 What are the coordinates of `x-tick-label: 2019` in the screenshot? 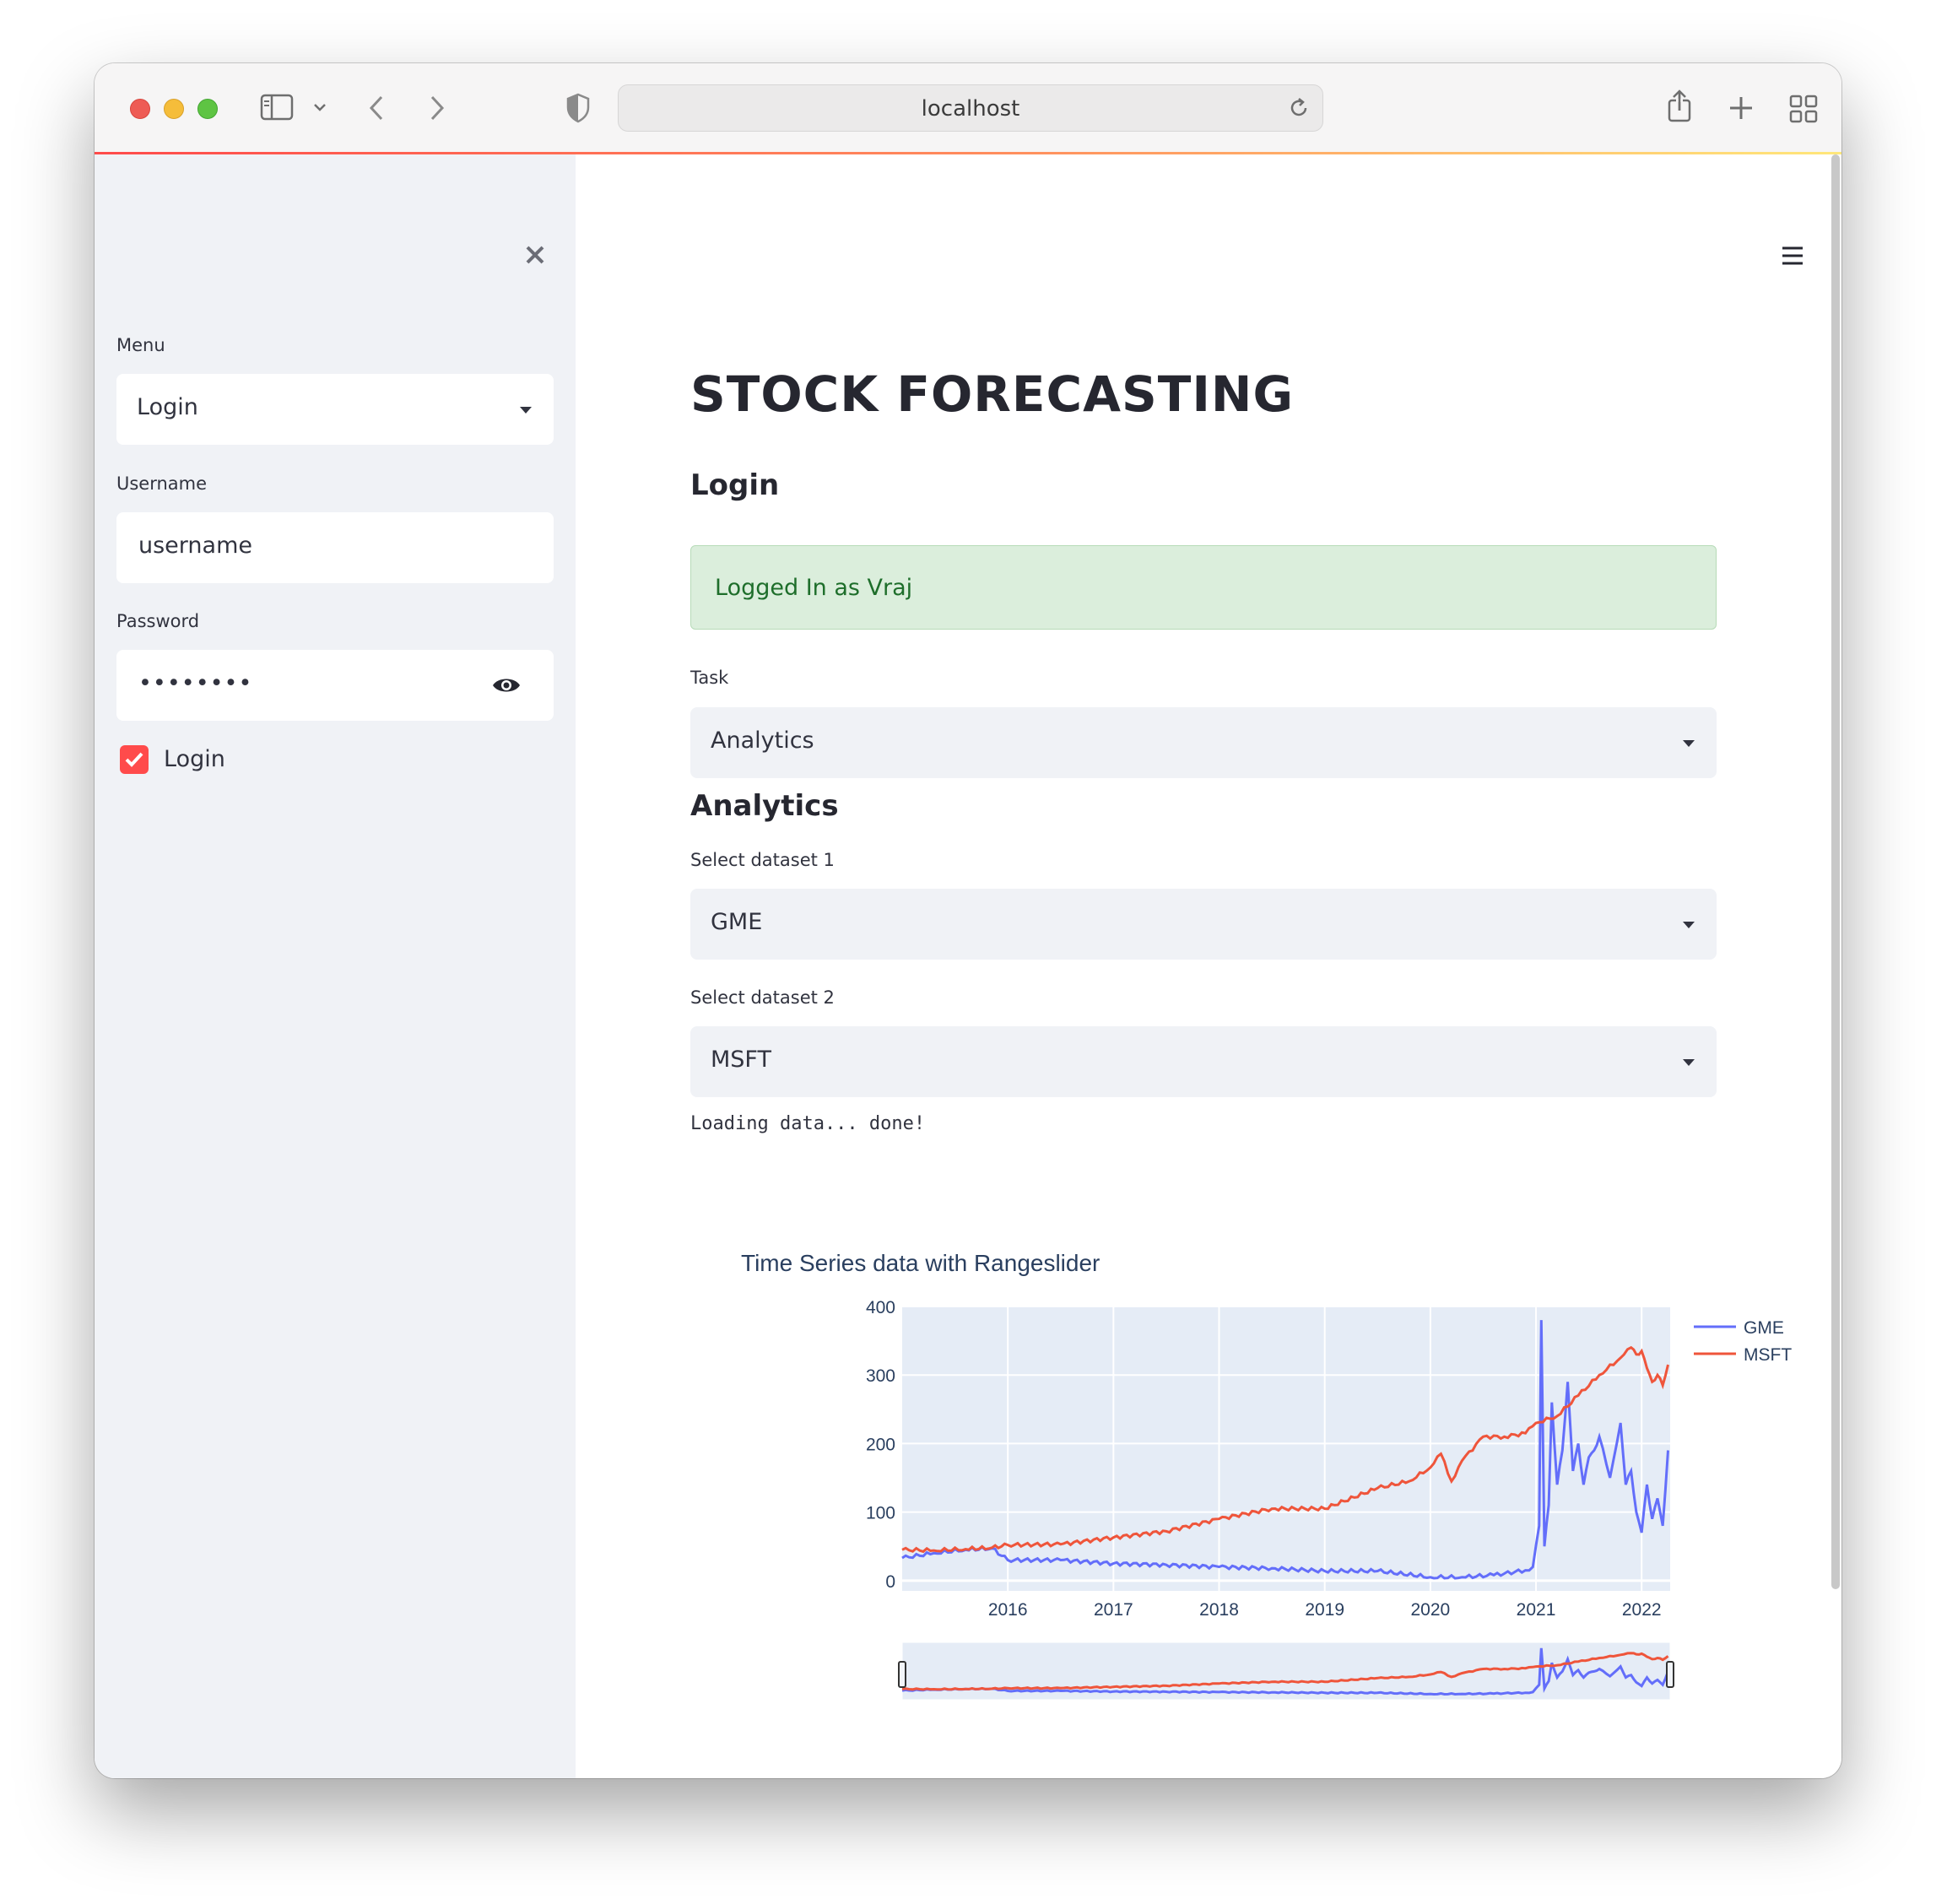 It's located at (1324, 1610).